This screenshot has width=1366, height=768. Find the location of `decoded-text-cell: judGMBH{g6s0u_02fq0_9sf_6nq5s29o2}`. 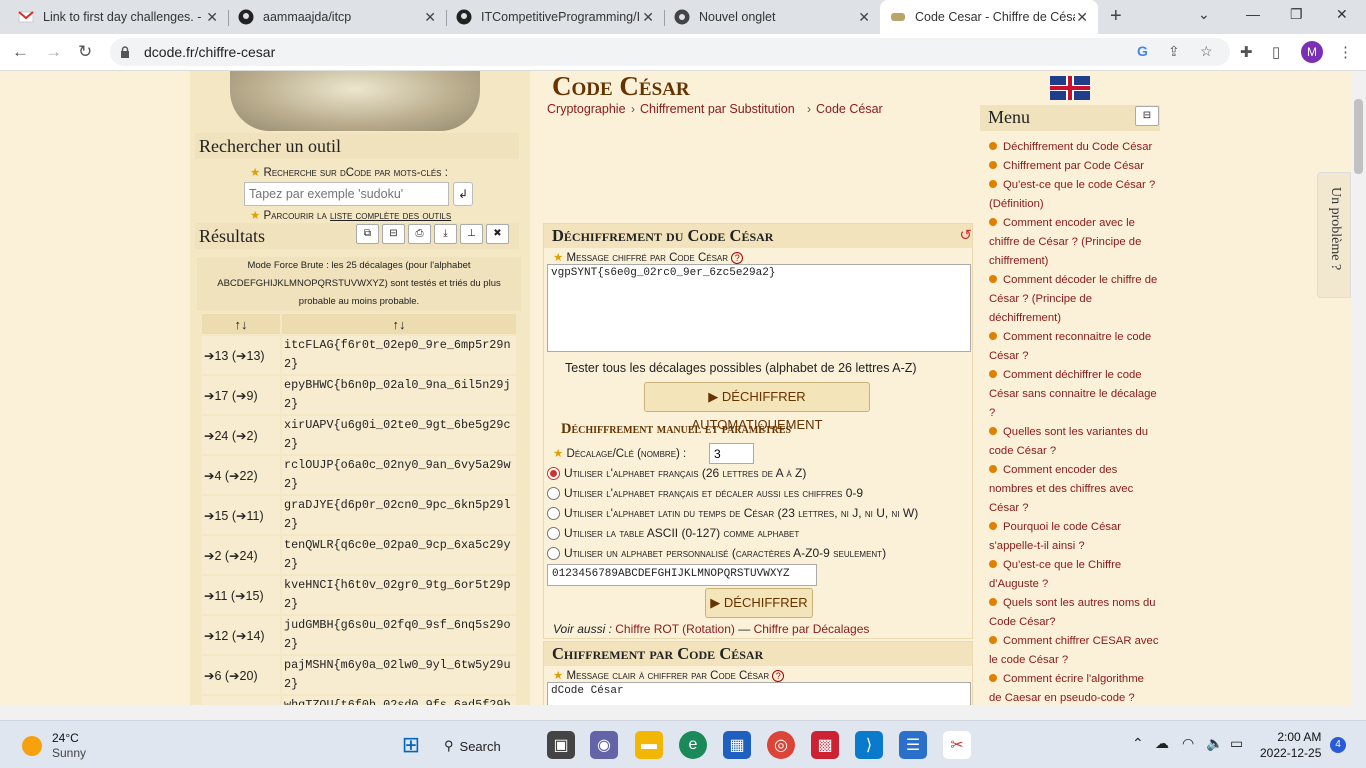

decoded-text-cell: judGMBH{g6s0u_02fq0_9sf_6nq5s29o2} is located at coordinates (399, 635).